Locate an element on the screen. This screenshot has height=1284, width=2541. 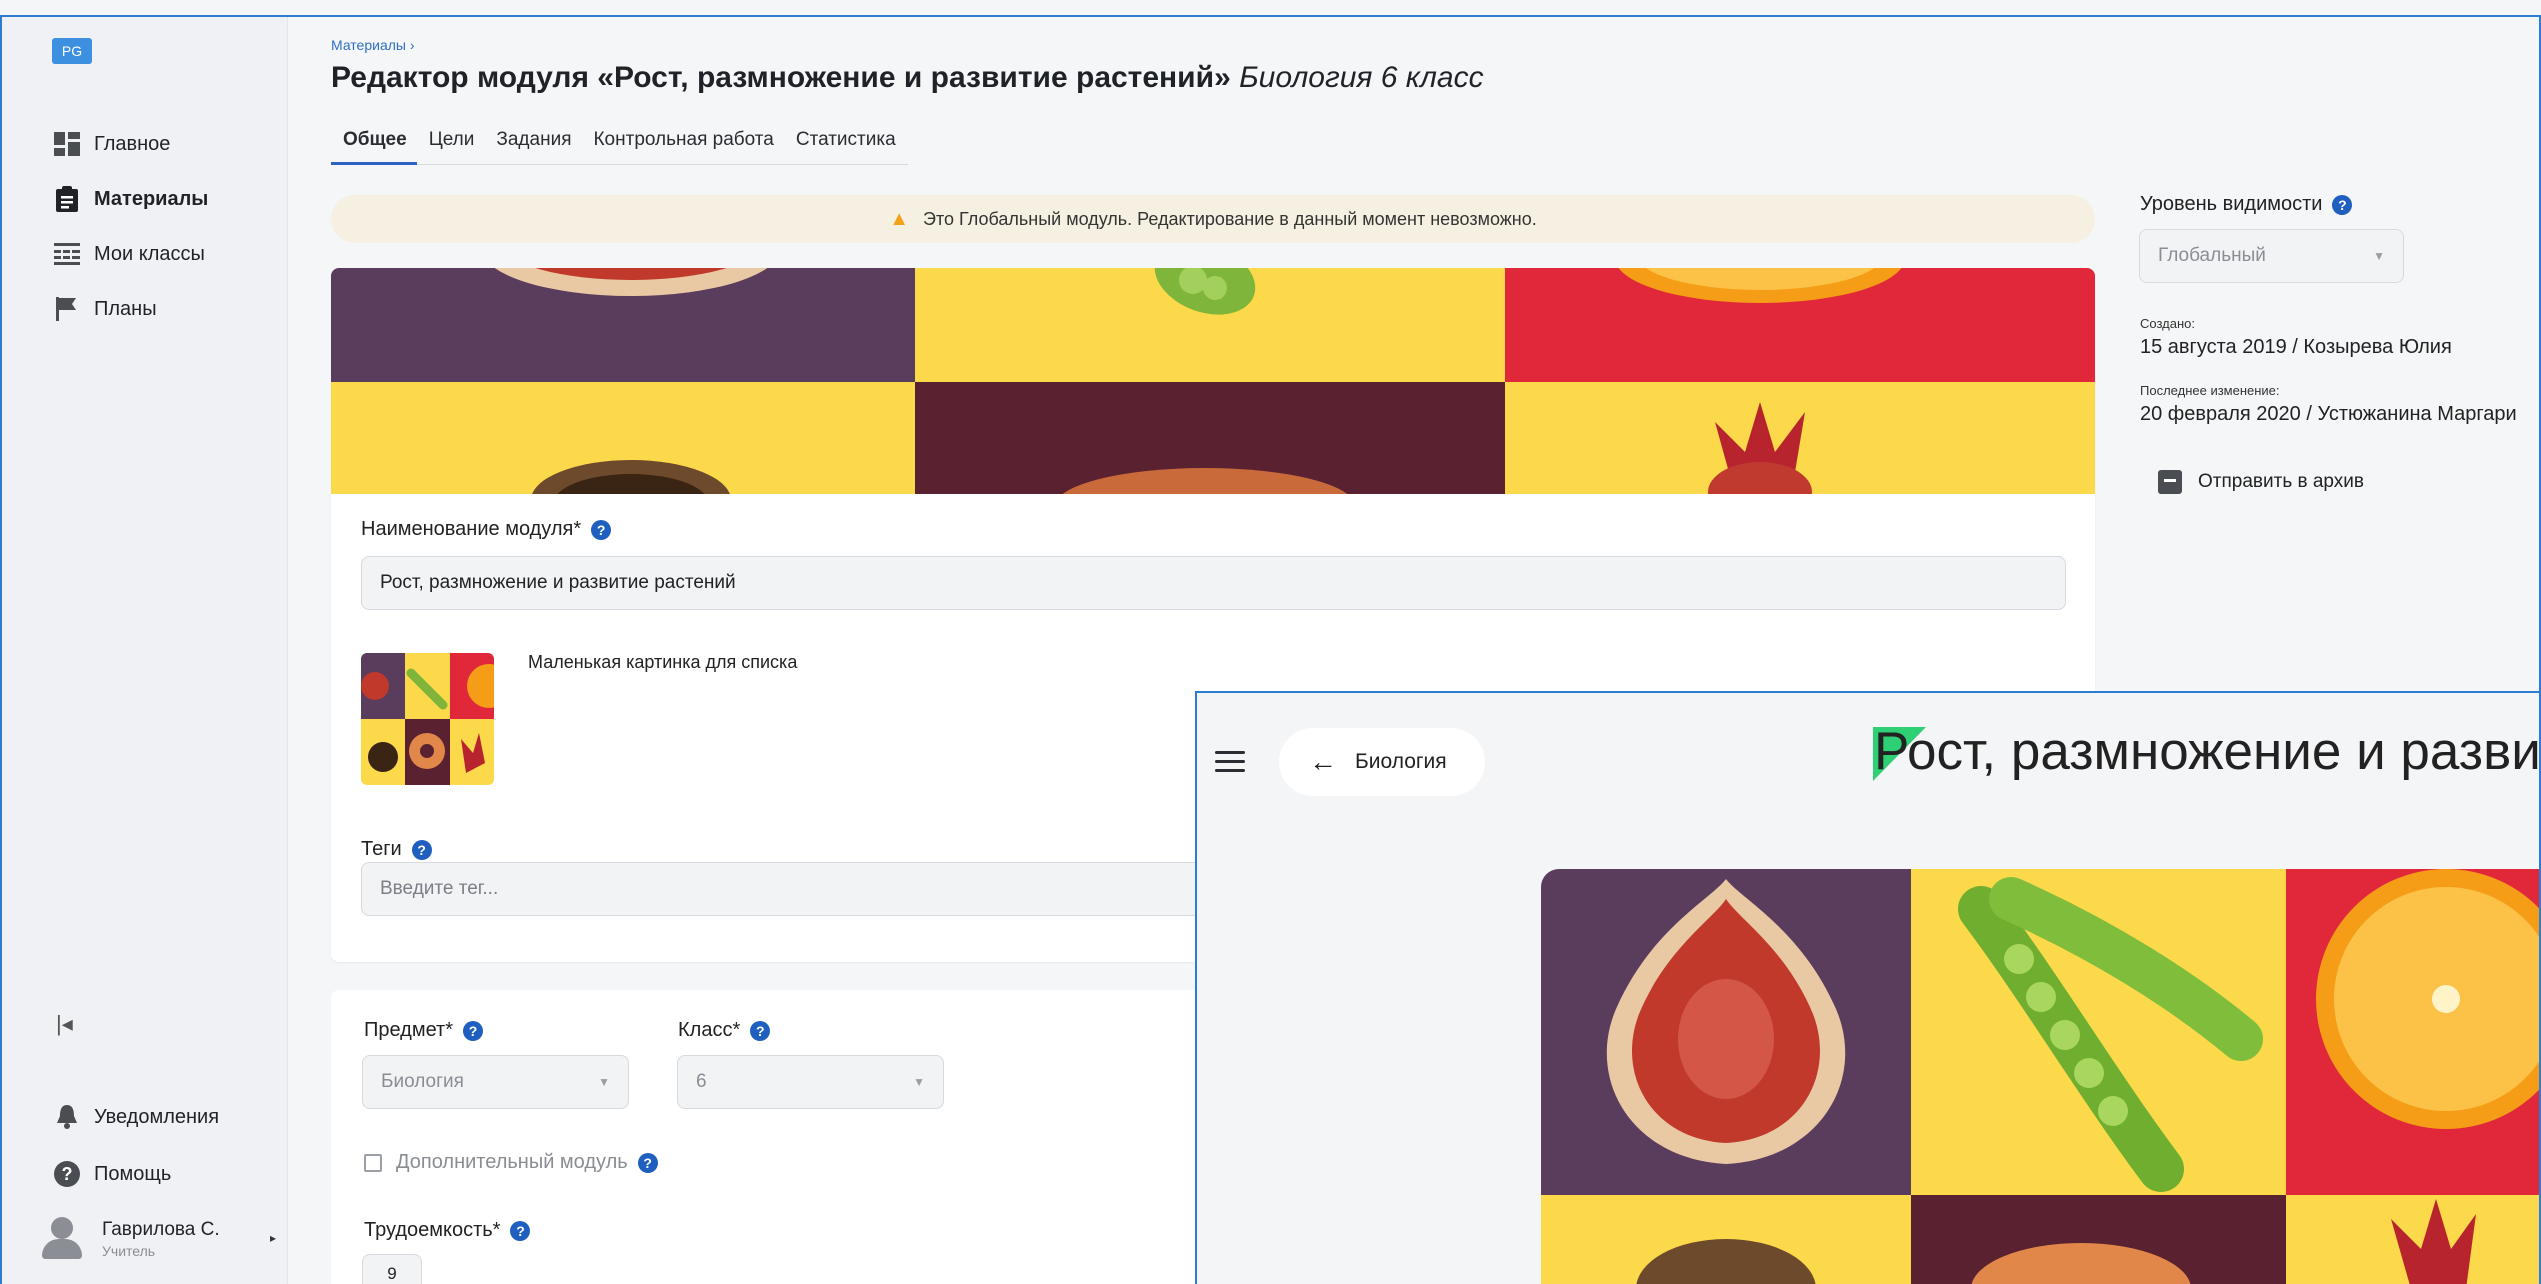
sidebar-item-label: Помощь is located at coordinates (133, 1173).